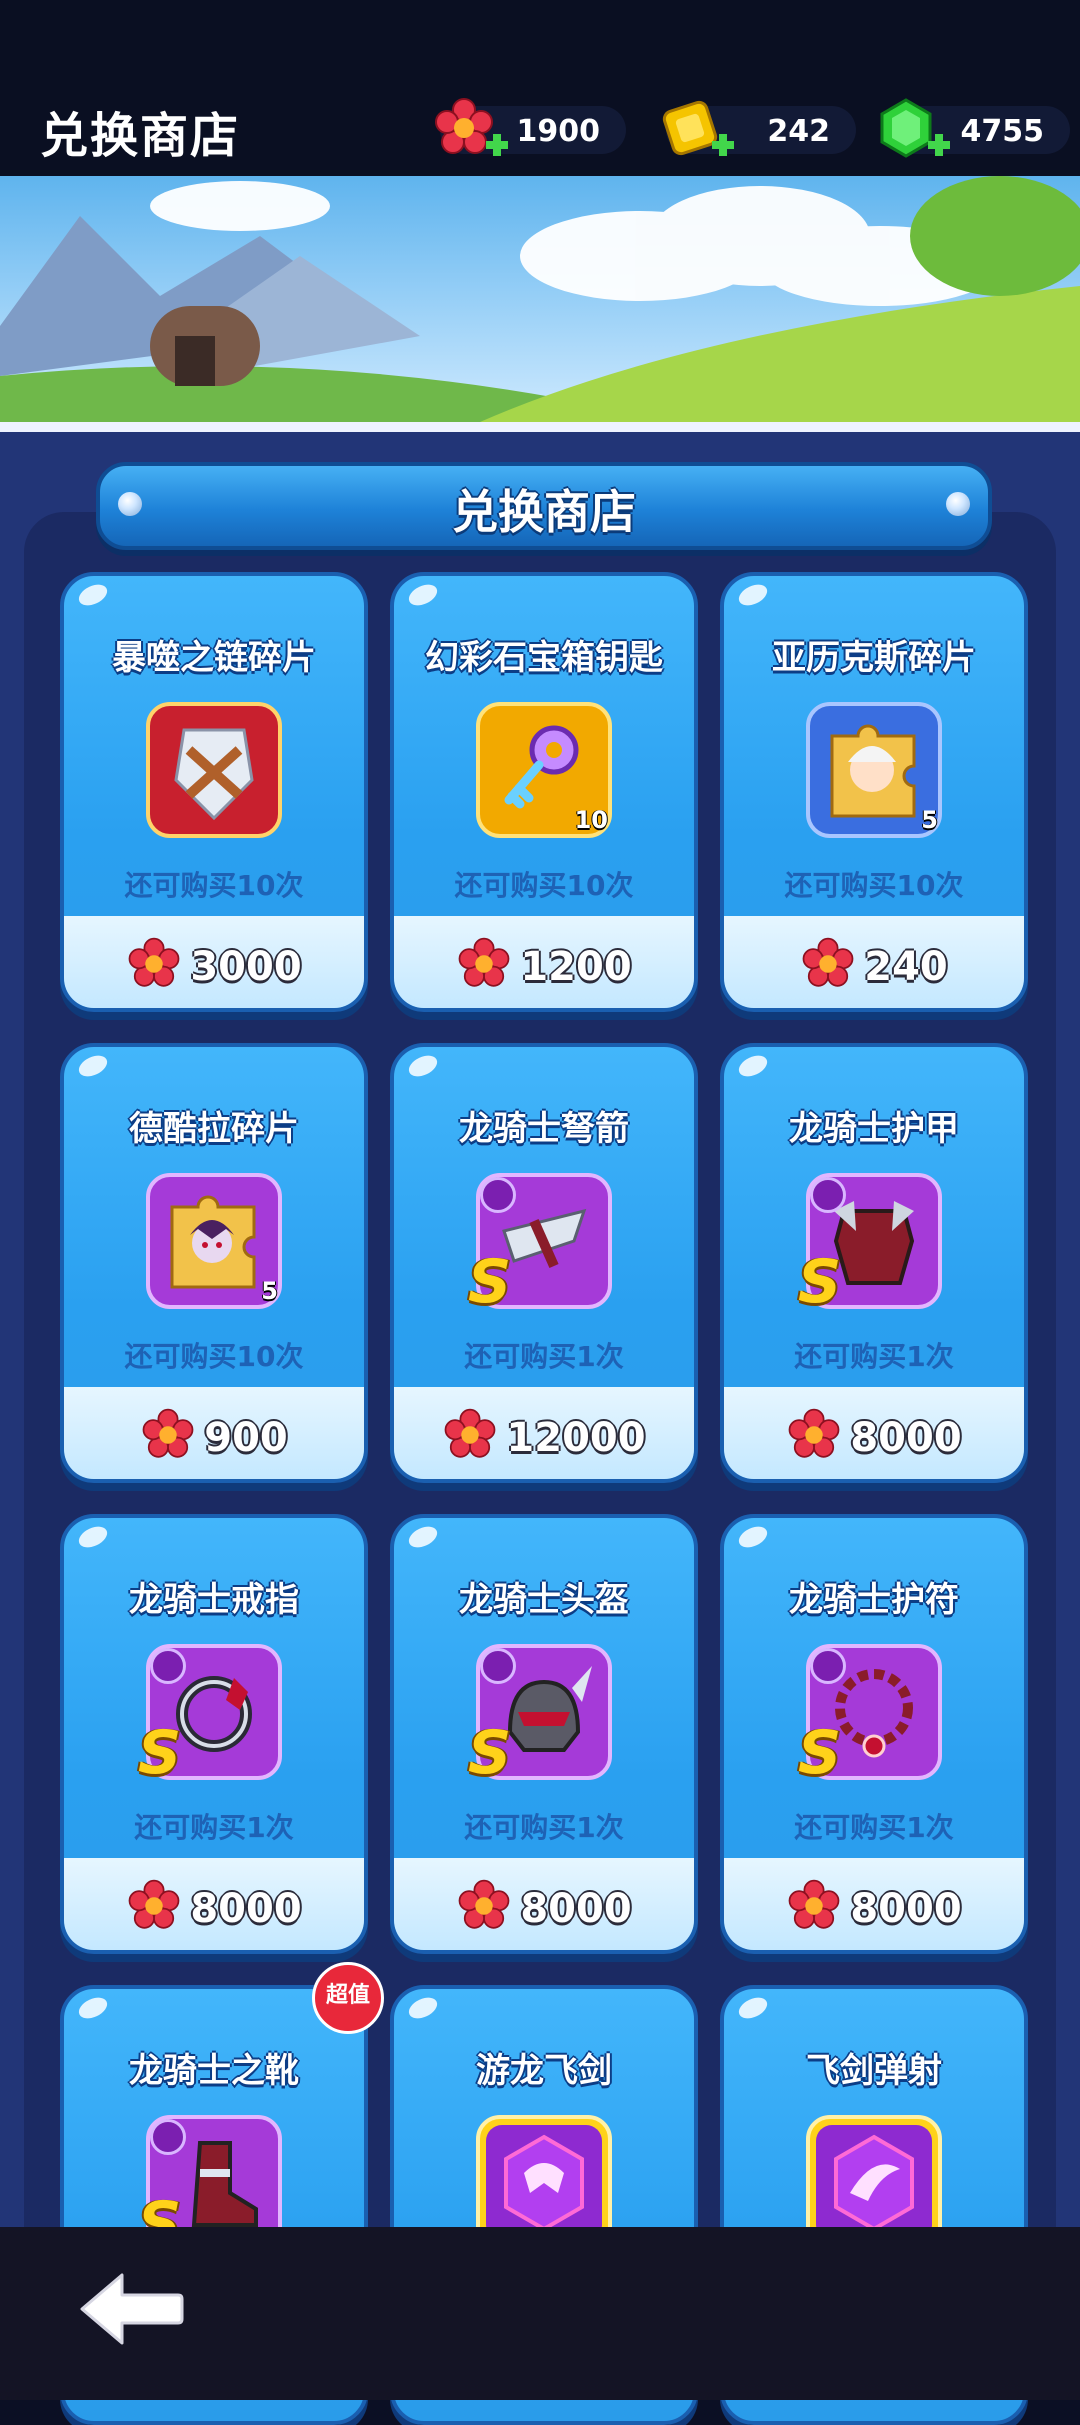 The height and width of the screenshot is (2425, 1080). Describe the element at coordinates (544, 770) in the screenshot. I see `key-icon: 10` at that location.